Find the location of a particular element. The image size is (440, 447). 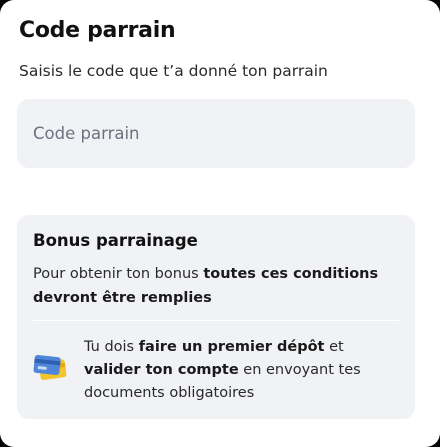

page-subtitle: Saisis le code que t’a donné ton parrain is located at coordinates (173, 71).